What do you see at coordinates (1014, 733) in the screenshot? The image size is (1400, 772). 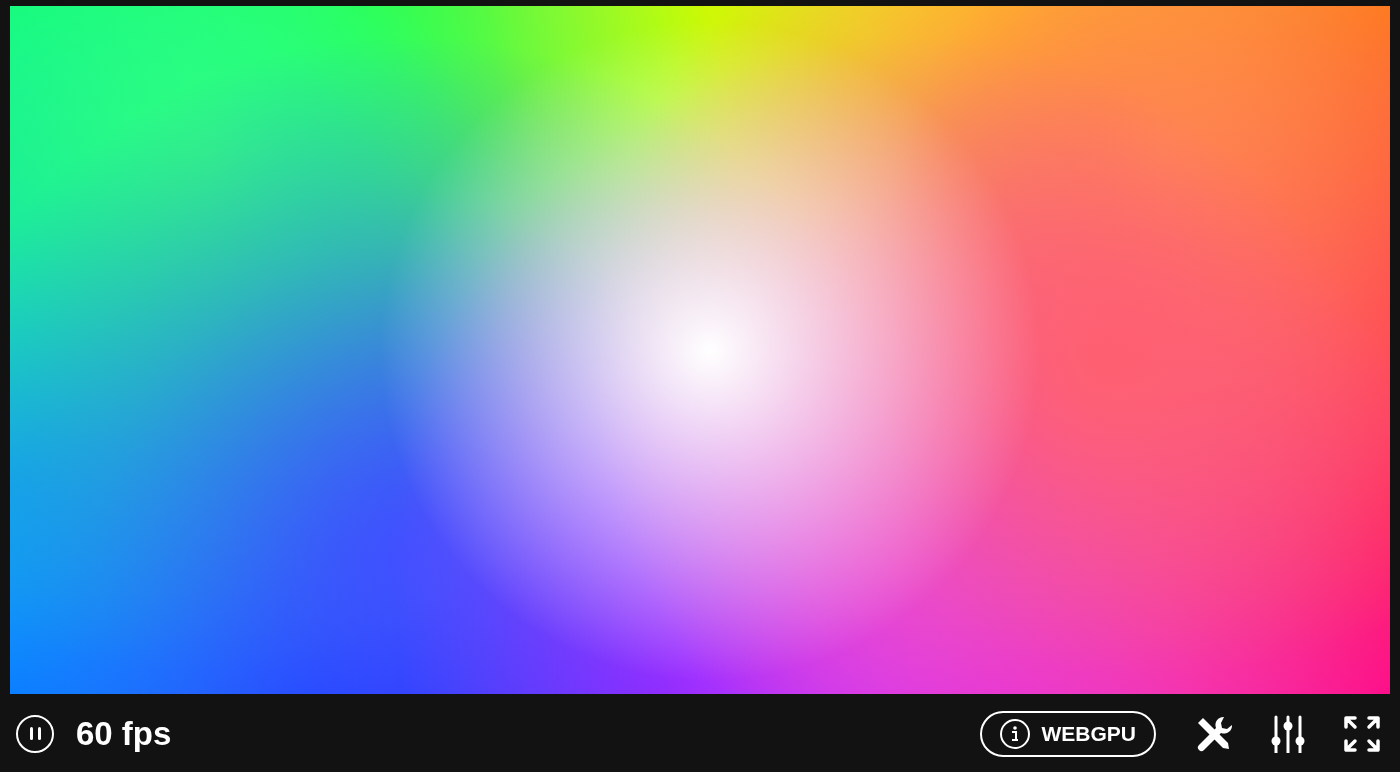 I see `info-icon` at bounding box center [1014, 733].